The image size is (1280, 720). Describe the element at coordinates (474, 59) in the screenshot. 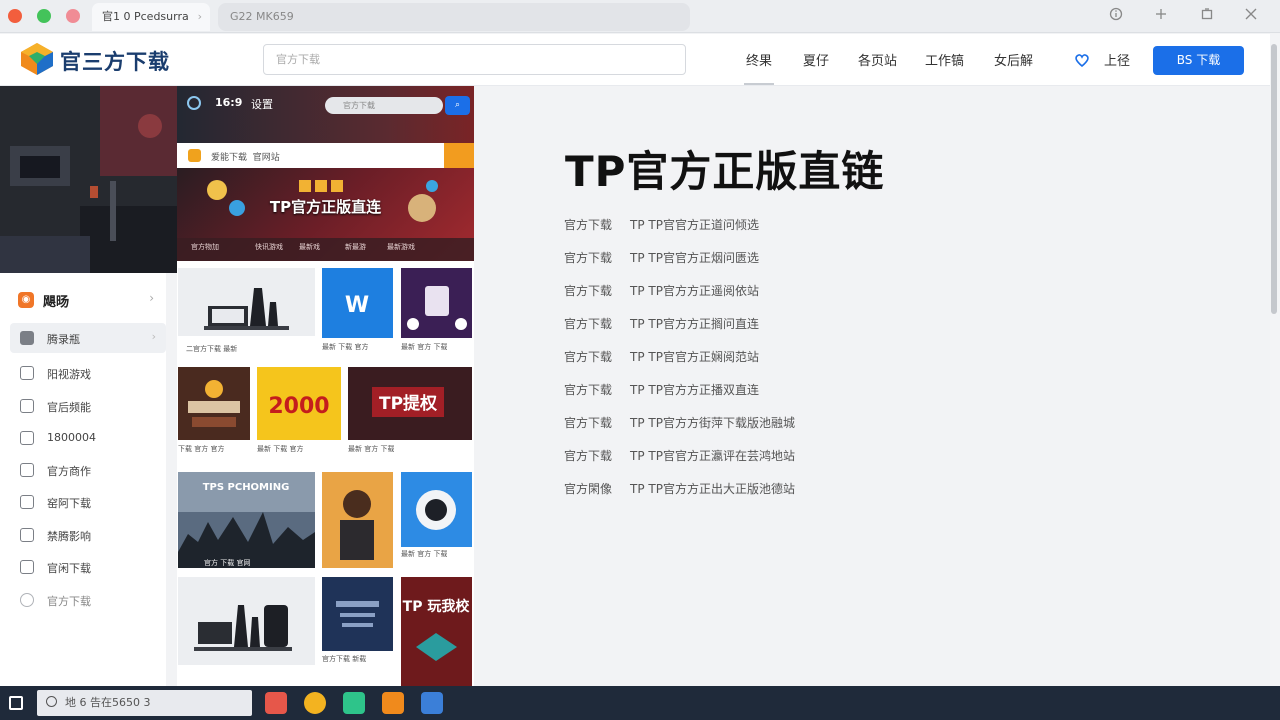

I see `search-input: 官方下载` at that location.